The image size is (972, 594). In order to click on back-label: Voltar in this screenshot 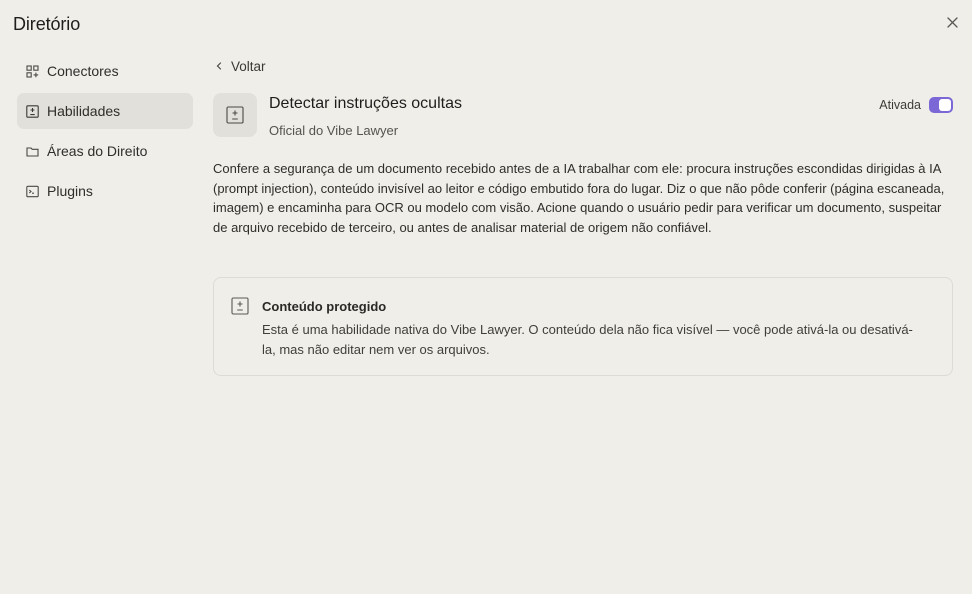, I will do `click(248, 66)`.